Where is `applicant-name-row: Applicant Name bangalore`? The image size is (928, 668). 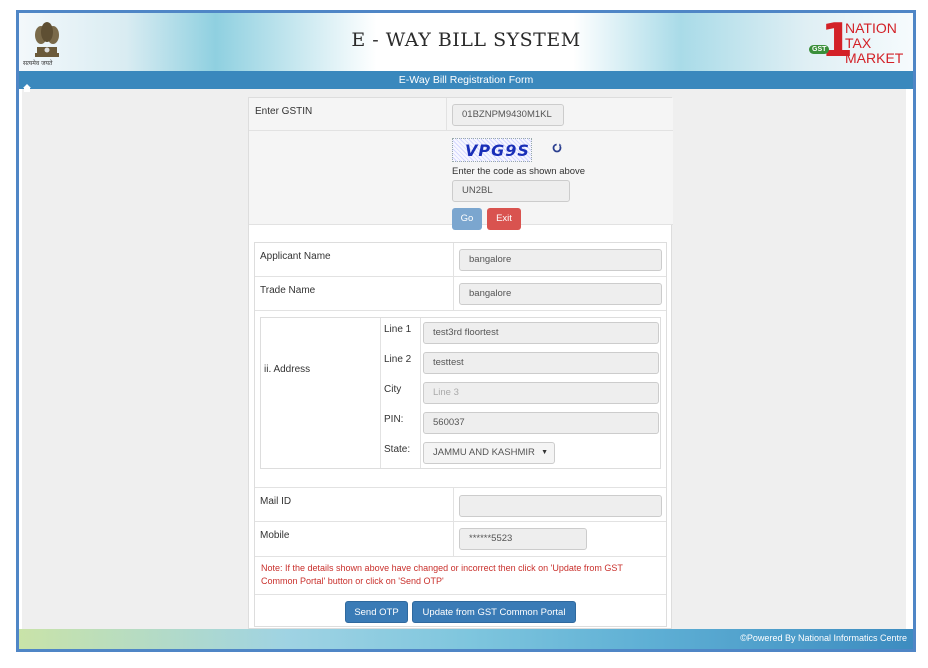 applicant-name-row: Applicant Name bangalore is located at coordinates (460, 260).